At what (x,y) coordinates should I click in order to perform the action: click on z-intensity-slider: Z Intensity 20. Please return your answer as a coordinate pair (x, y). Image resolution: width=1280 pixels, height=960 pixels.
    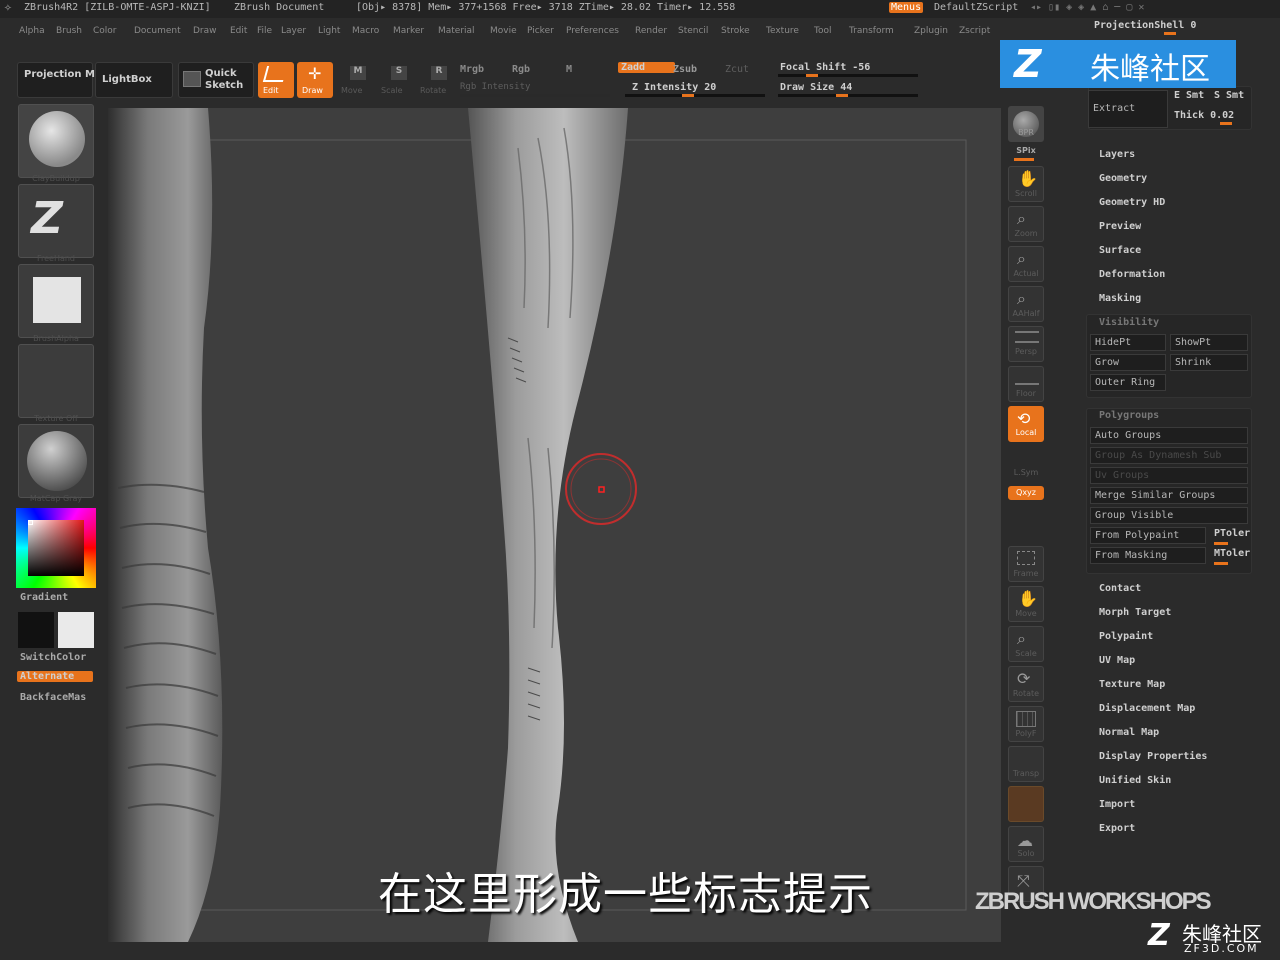
    Looking at the image, I should click on (674, 87).